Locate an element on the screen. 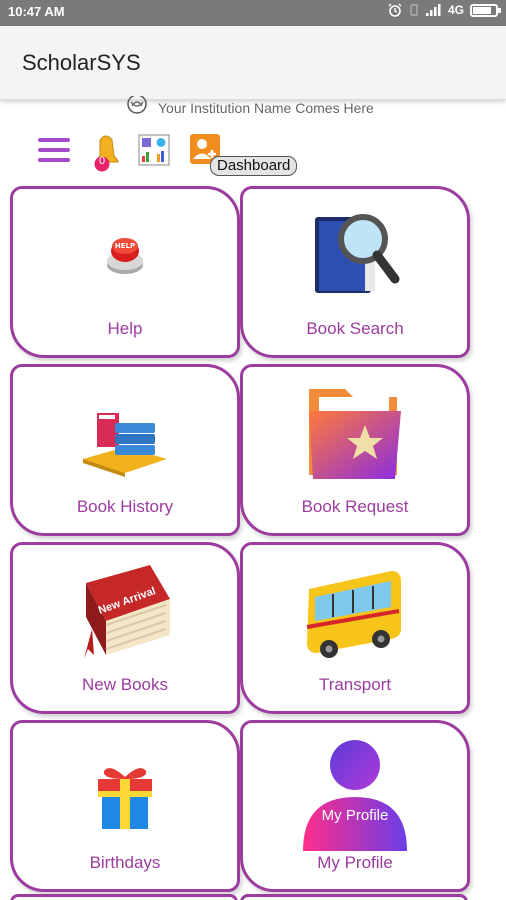 This screenshot has width=506, height=900. tile-label: Birthdays is located at coordinates (125, 862).